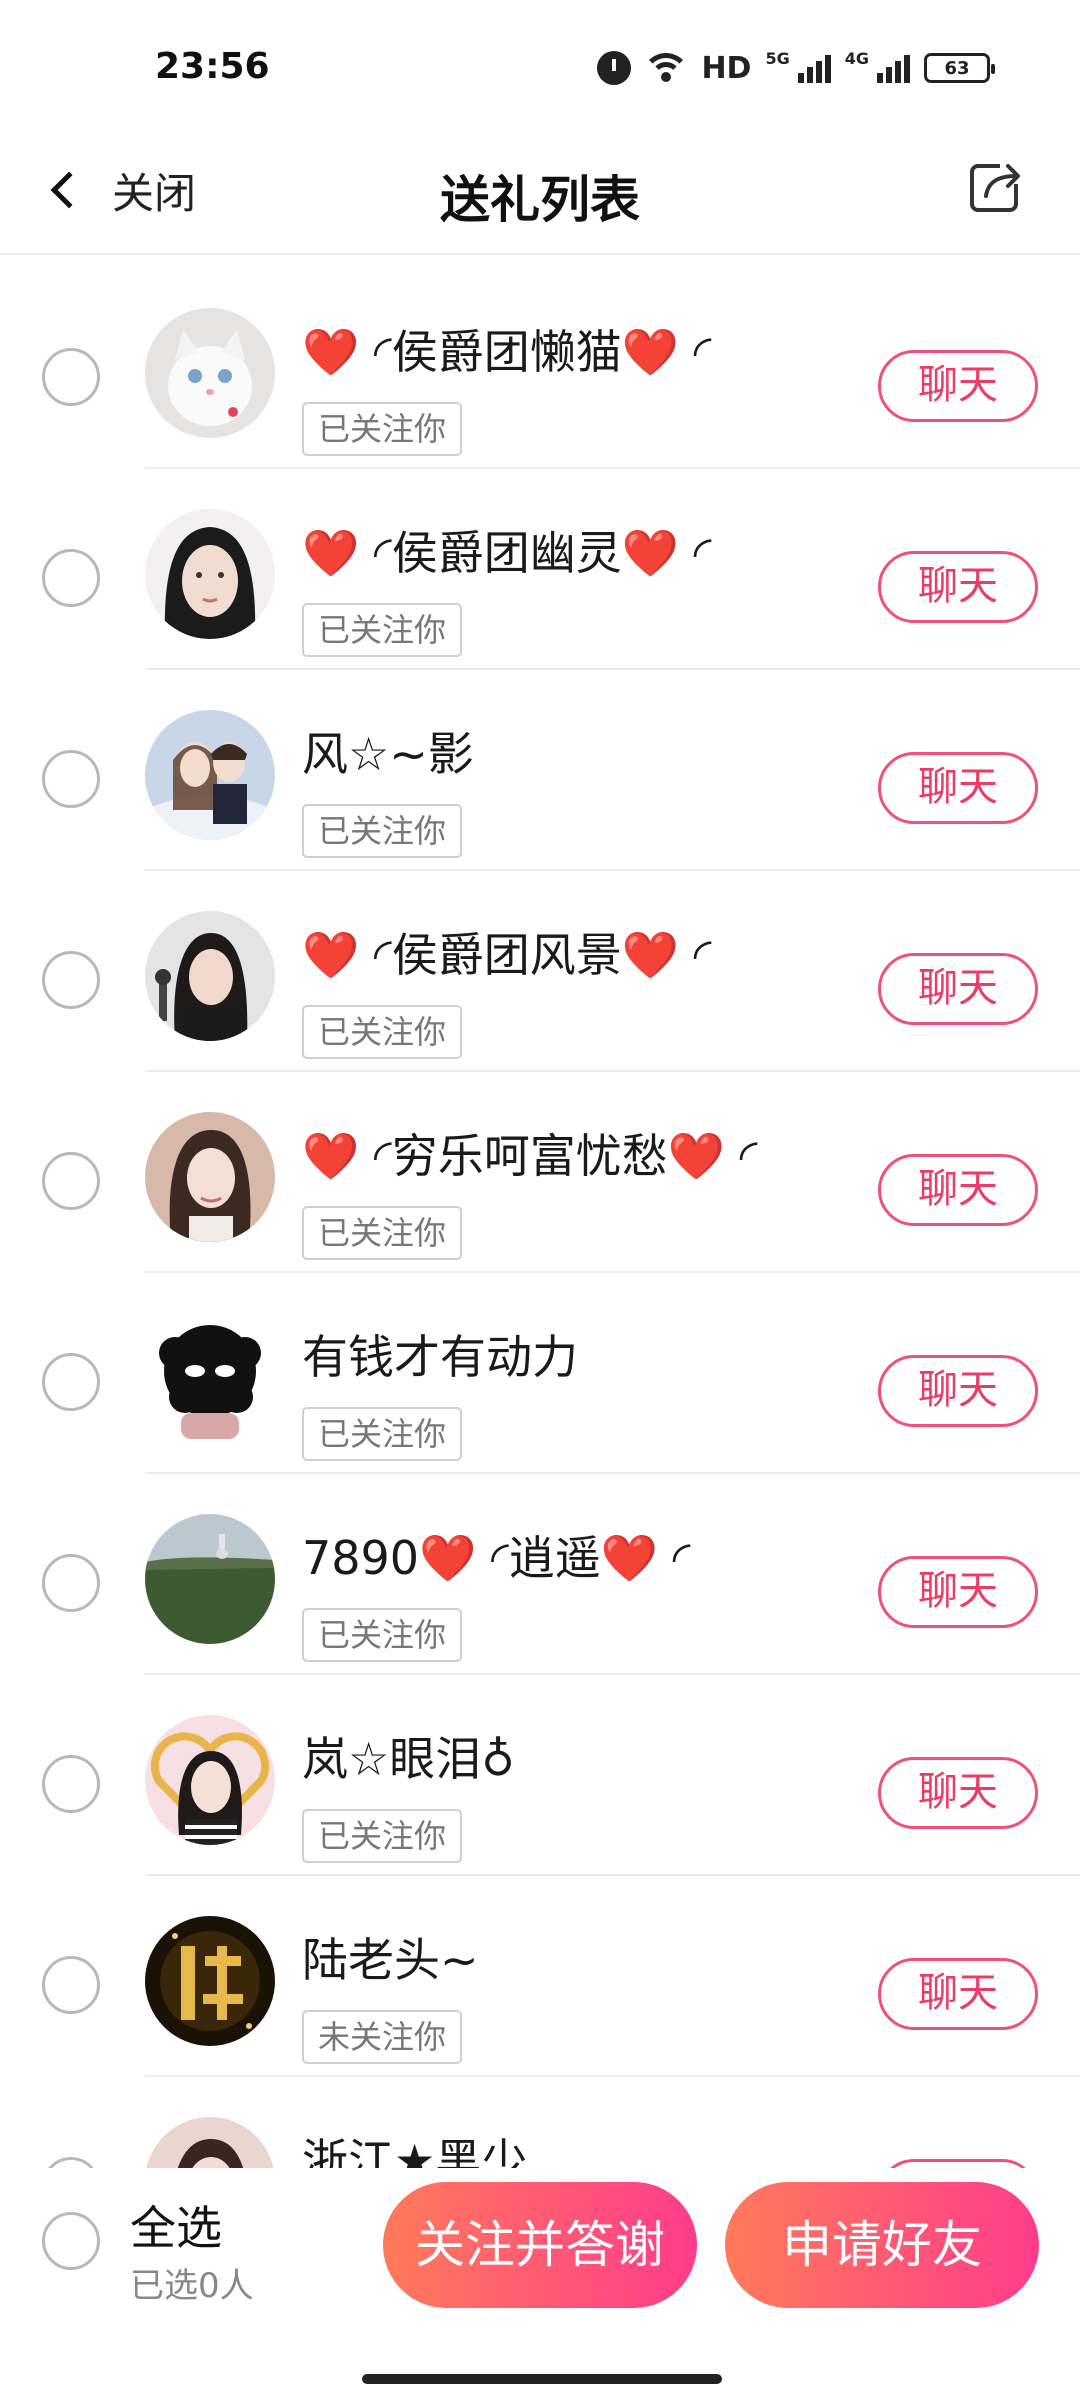  I want to click on list-item: ❤️ ◜穷乐呵富忧愁❤️ ◜ 已关注你 聊天, so click(540, 1172).